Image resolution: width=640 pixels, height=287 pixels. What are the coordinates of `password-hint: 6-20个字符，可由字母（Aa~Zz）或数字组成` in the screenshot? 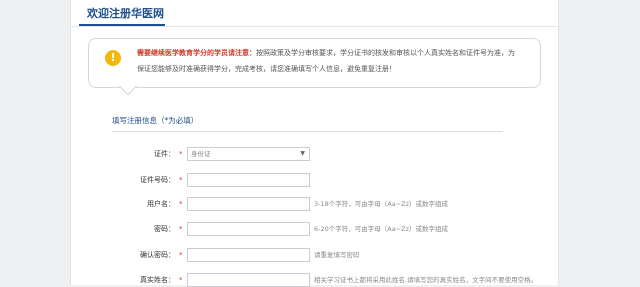 It's located at (381, 229).